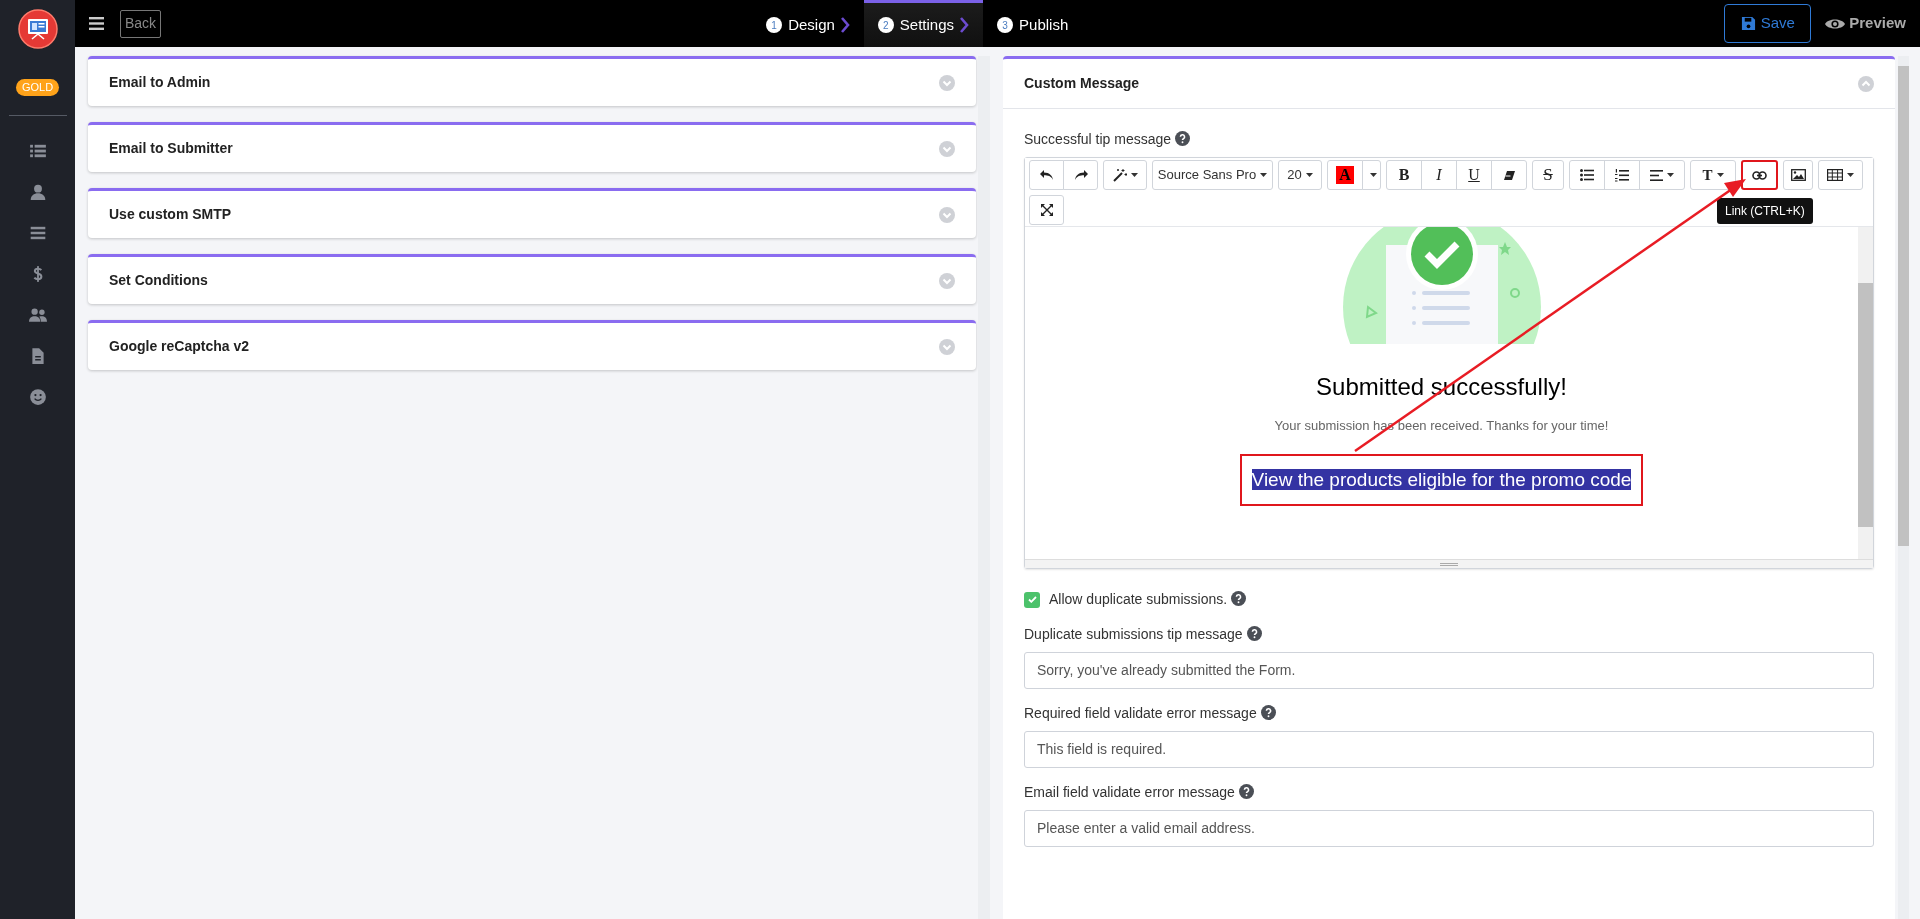 The width and height of the screenshot is (1920, 919). Describe the element at coordinates (1082, 83) in the screenshot. I see `panel-title: Custom Message` at that location.